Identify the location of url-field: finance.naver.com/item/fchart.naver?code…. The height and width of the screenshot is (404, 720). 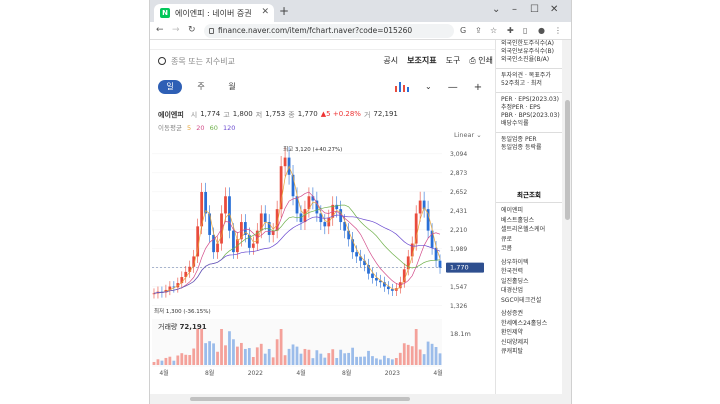
(329, 31).